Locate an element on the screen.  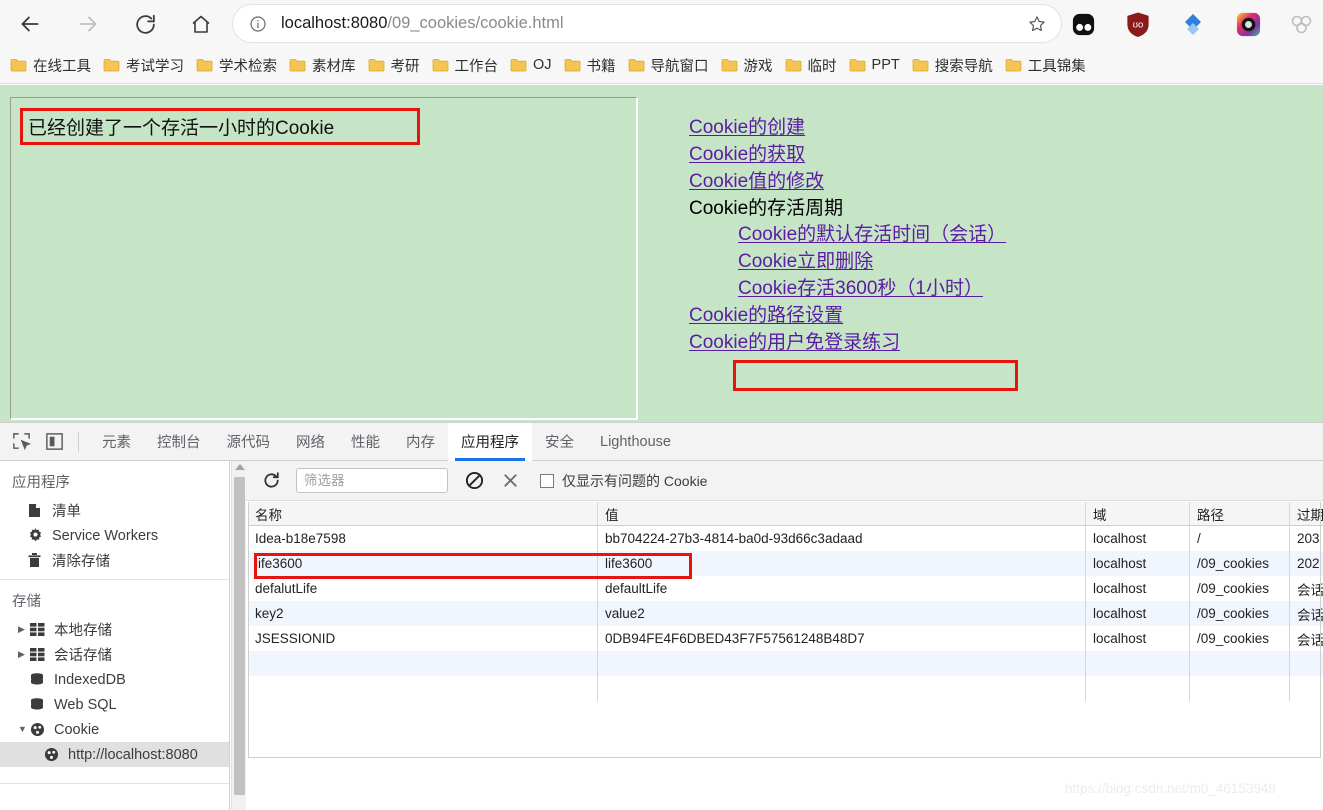
sidebar-item-indexeddb: IndexedDB is located at coordinates (114, 679).